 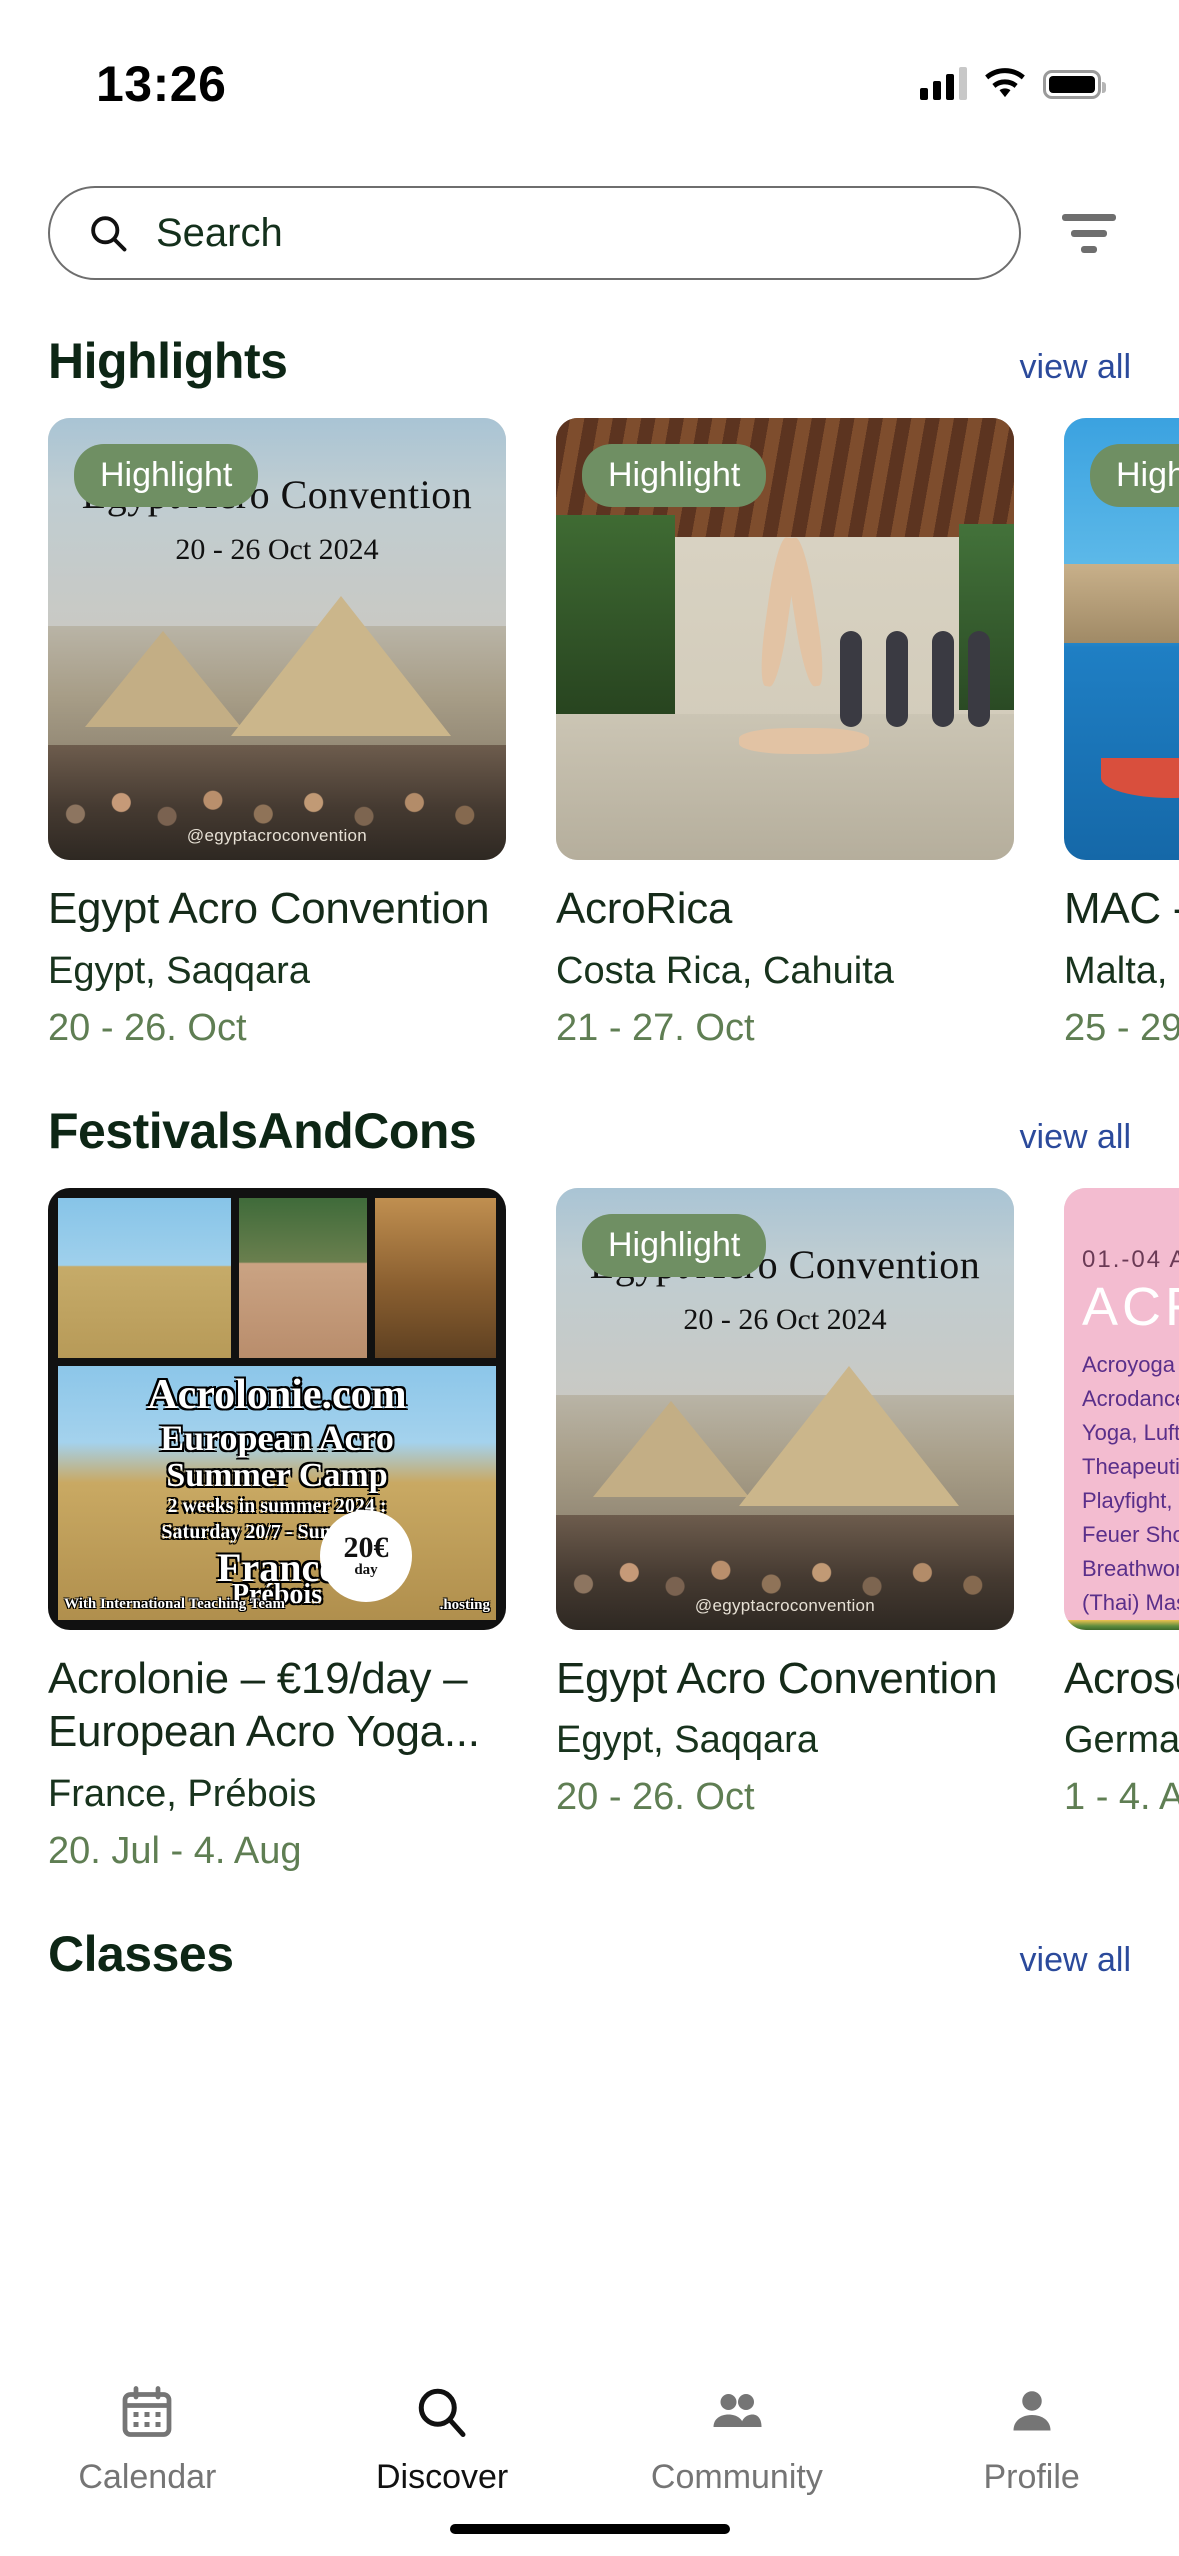 What do you see at coordinates (943, 83) in the screenshot?
I see `cellular-signal-icon` at bounding box center [943, 83].